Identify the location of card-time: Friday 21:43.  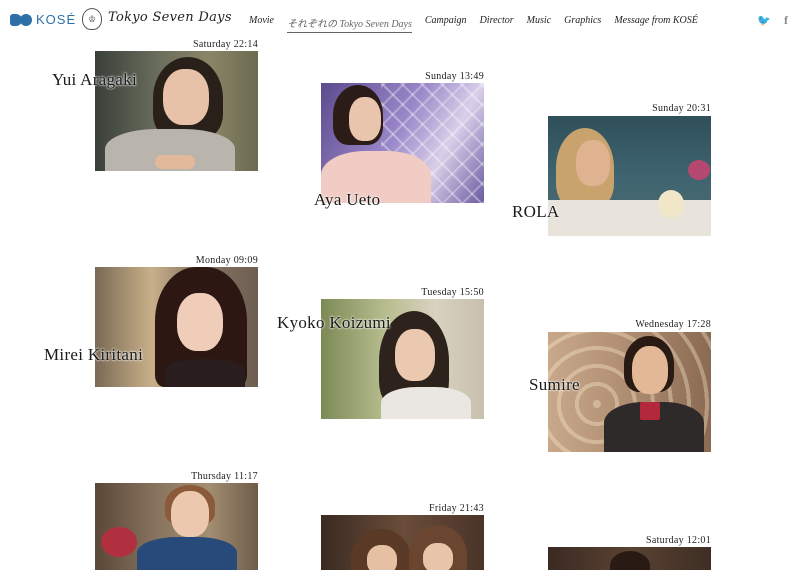
(456, 508).